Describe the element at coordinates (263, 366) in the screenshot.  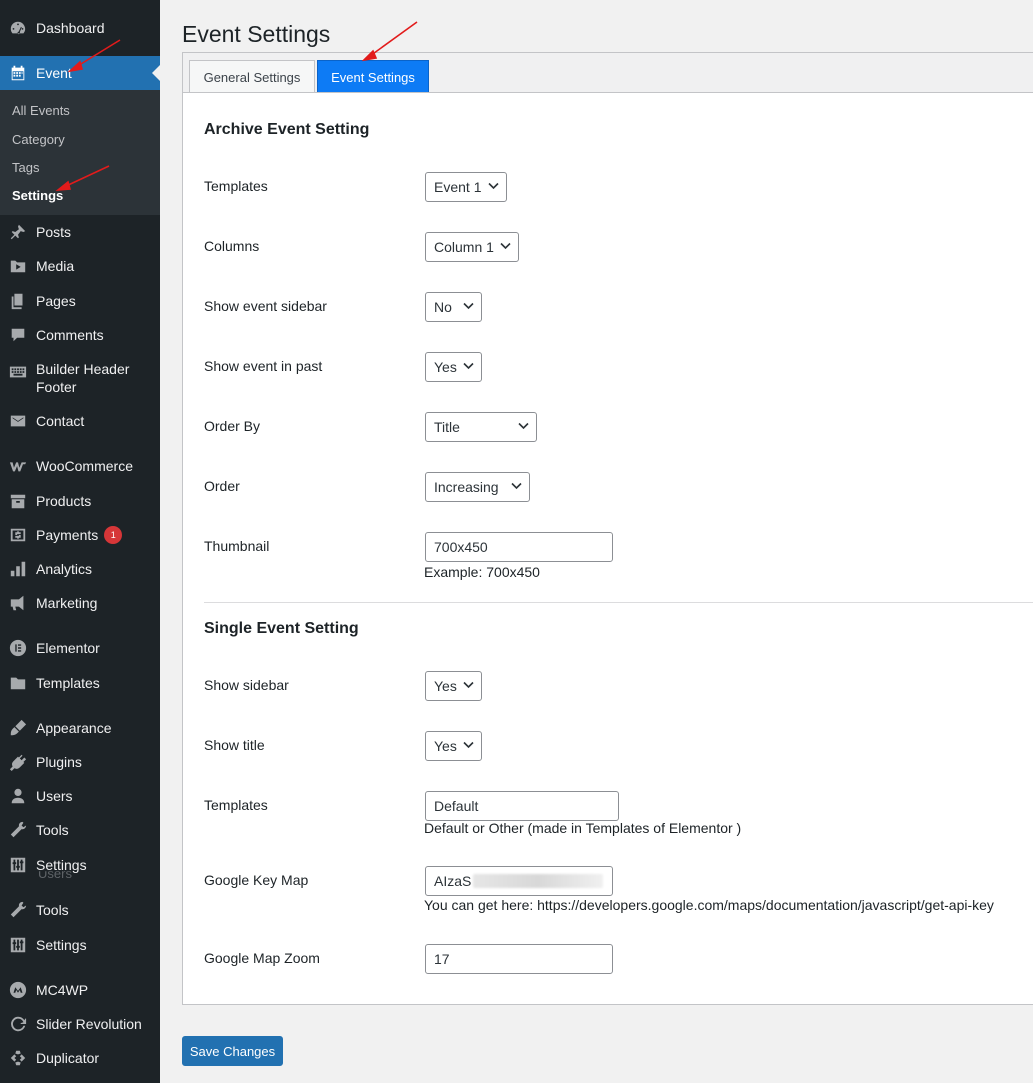
I see `show-event-past-label: Show event in past` at that location.